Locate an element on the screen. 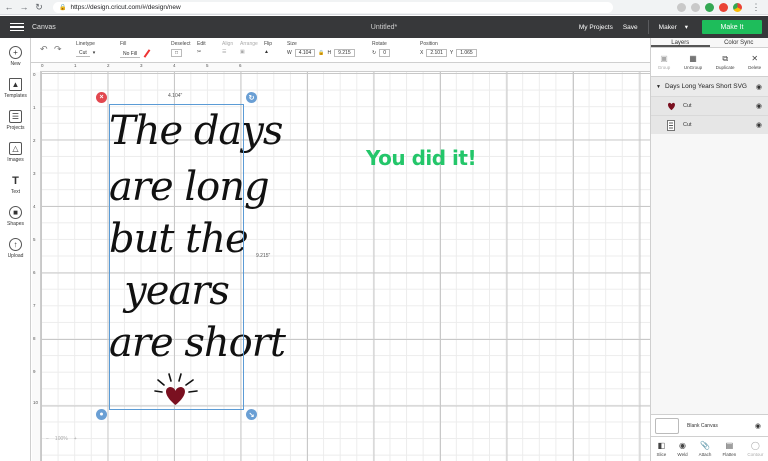 The image size is (768, 461). tab-color-sync: Color Sync is located at coordinates (739, 42).